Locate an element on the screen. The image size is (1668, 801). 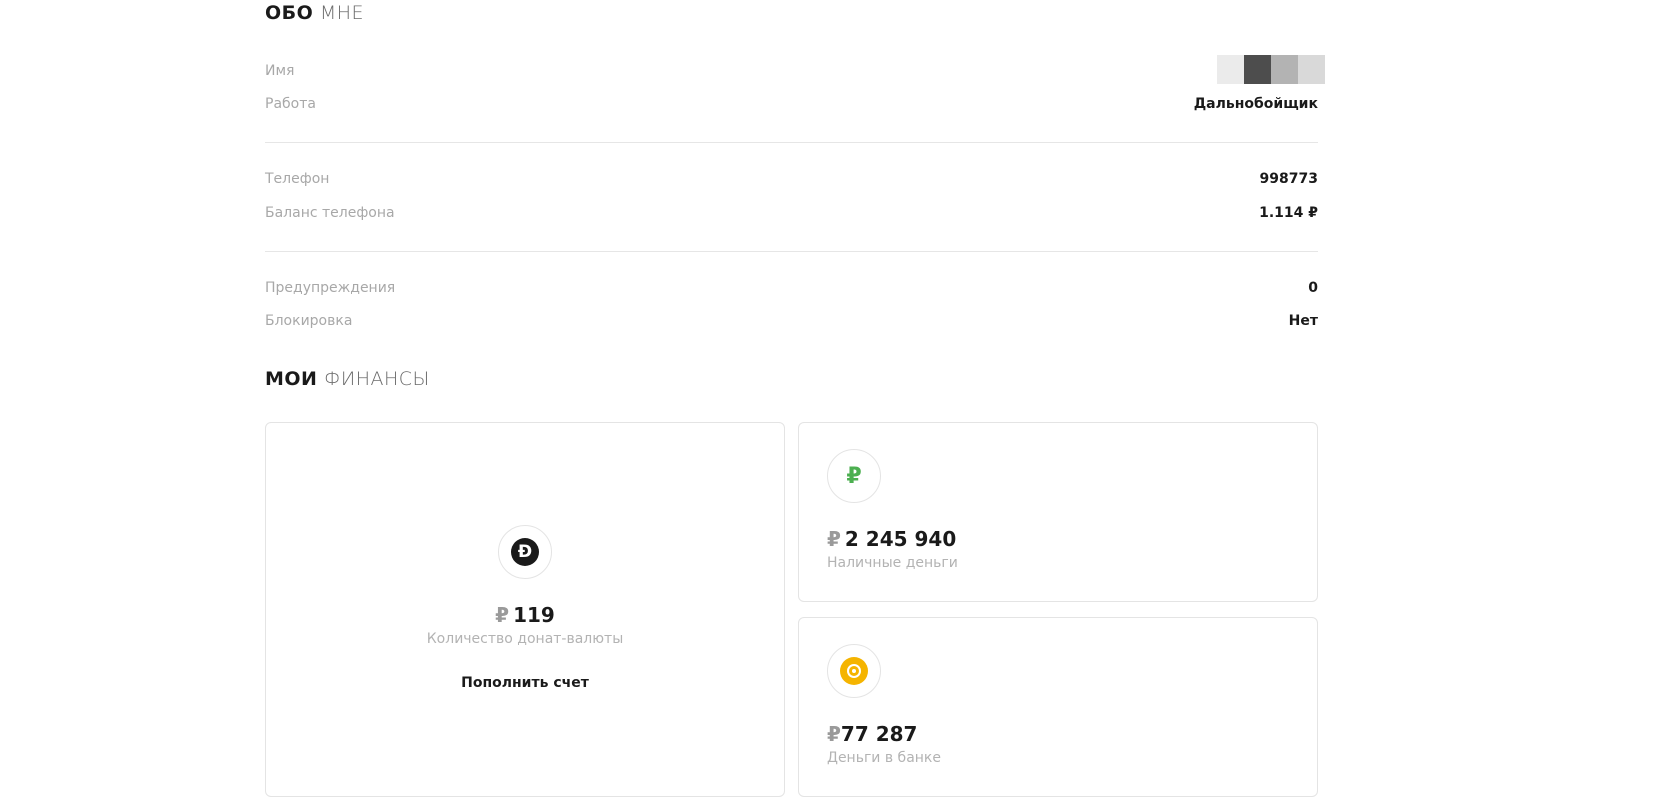
donate-amount-value: 119 is located at coordinates (534, 615).